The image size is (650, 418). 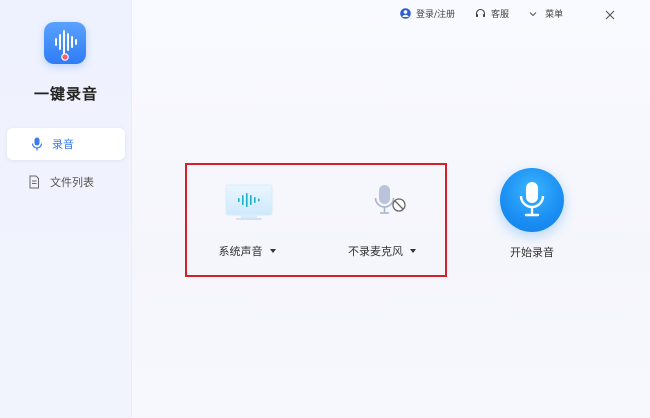 I want to click on microphone-muted-icon, so click(x=390, y=199).